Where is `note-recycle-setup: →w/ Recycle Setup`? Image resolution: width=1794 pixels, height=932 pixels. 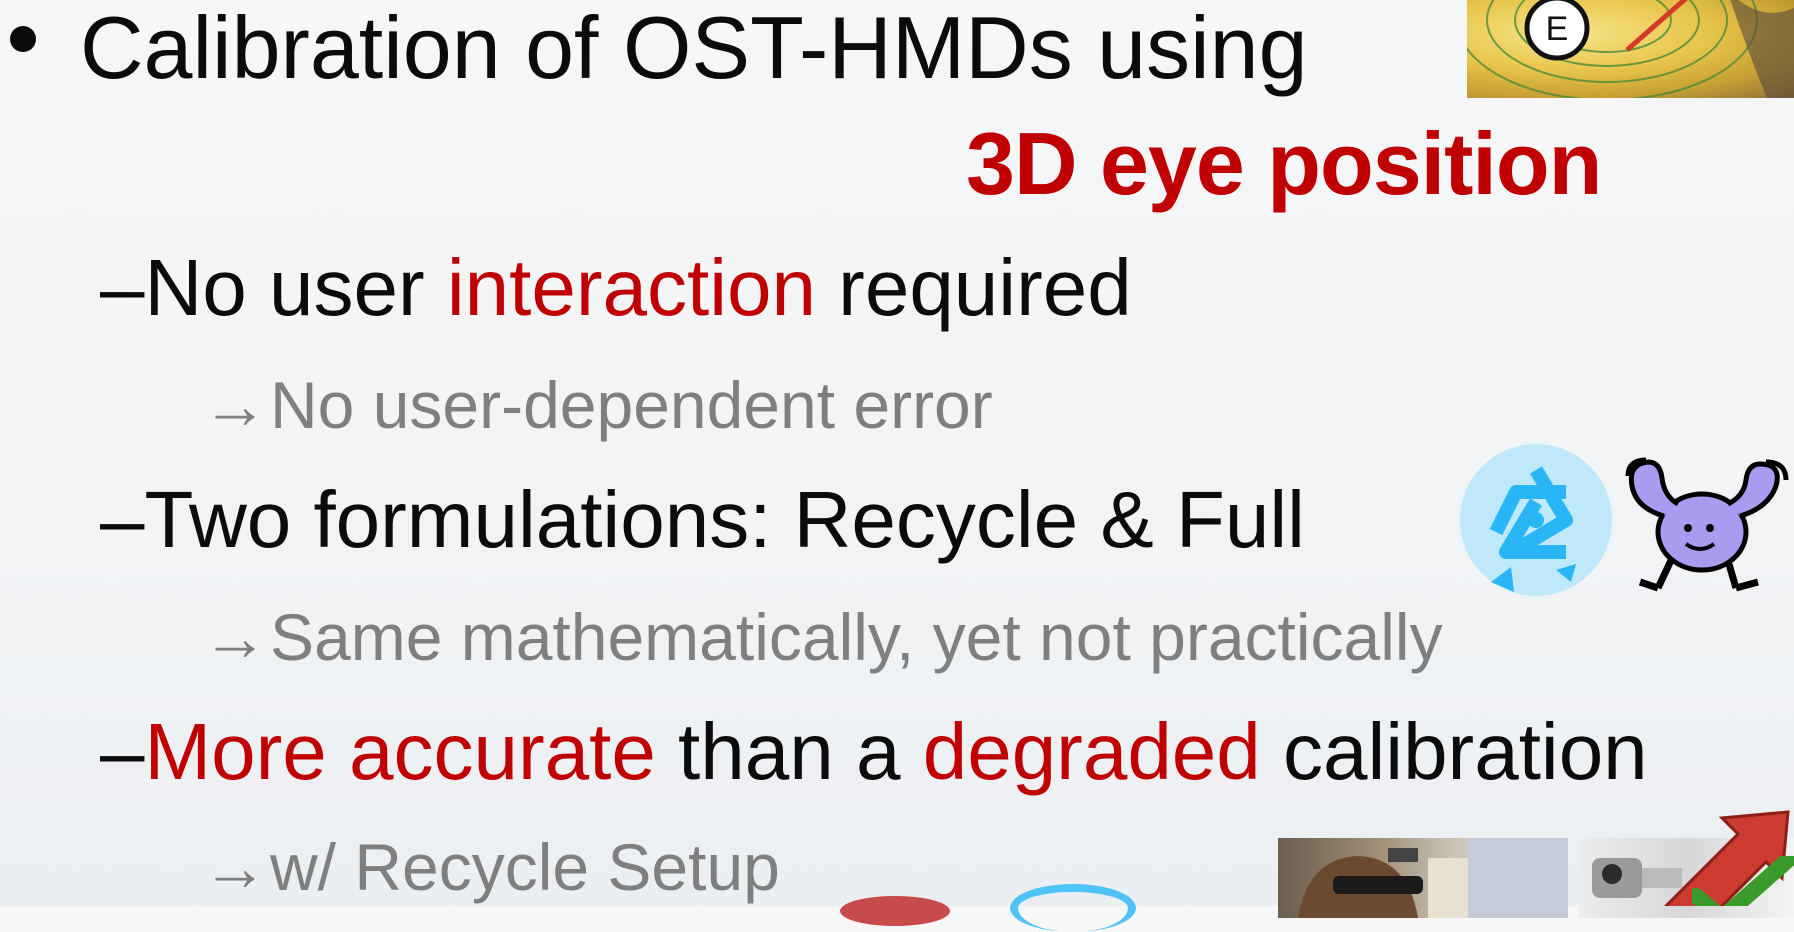
note-recycle-setup: →w/ Recycle Setup is located at coordinates (491, 867).